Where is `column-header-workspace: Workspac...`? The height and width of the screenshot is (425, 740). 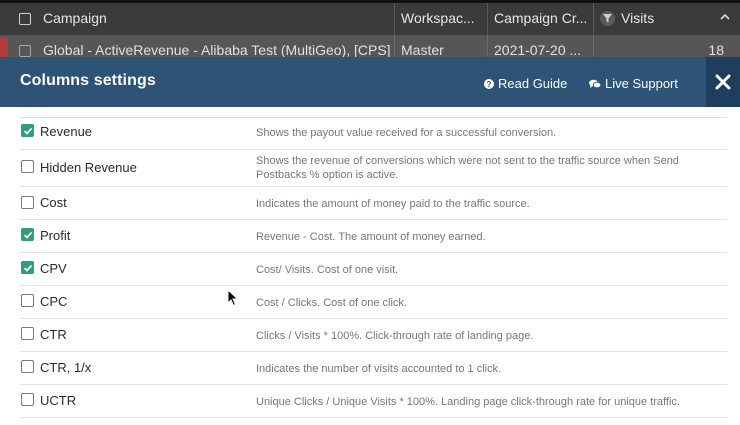 column-header-workspace: Workspac... is located at coordinates (441, 19).